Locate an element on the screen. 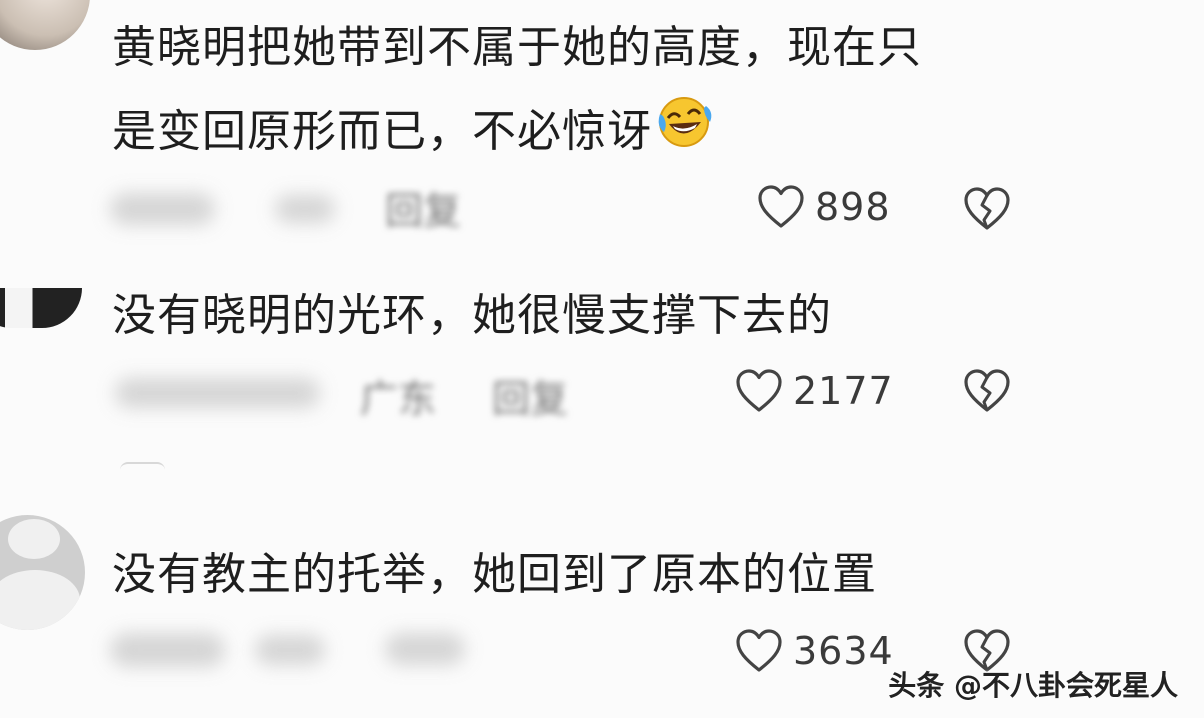 This screenshot has height=718, width=1204. like-button: 2177 is located at coordinates (814, 391).